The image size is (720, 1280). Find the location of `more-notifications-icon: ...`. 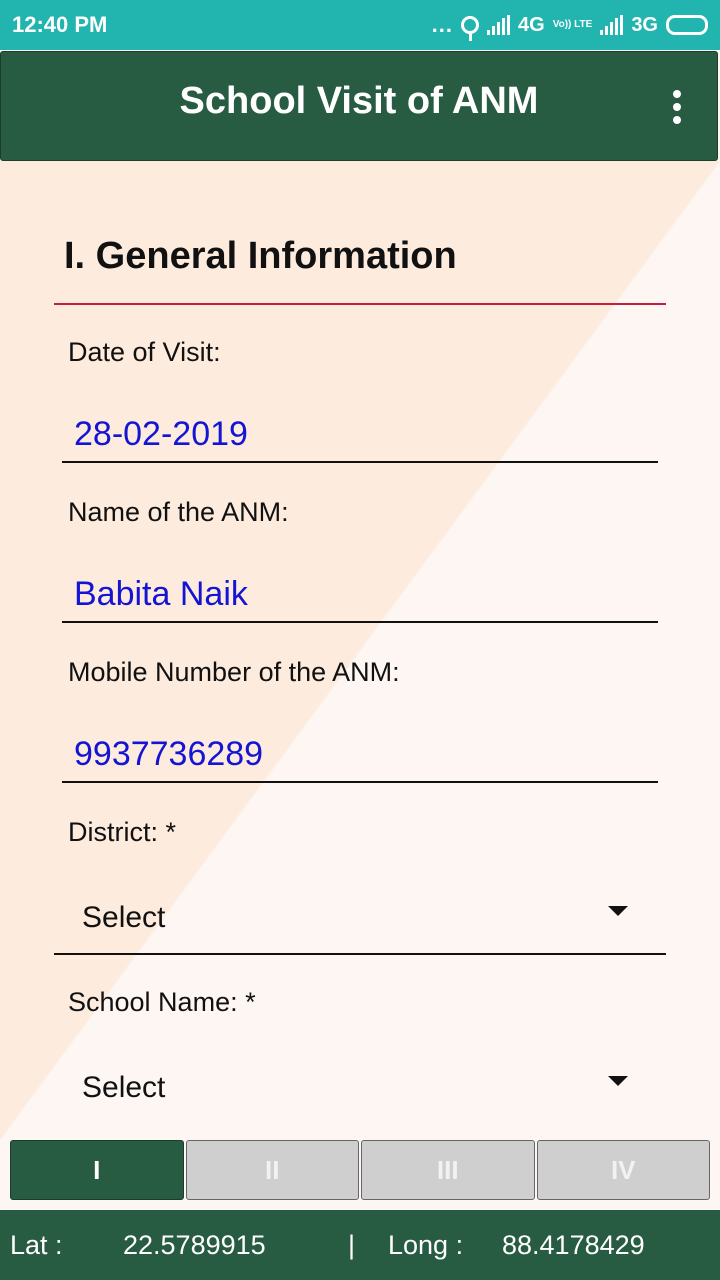

more-notifications-icon: ... is located at coordinates (442, 24).